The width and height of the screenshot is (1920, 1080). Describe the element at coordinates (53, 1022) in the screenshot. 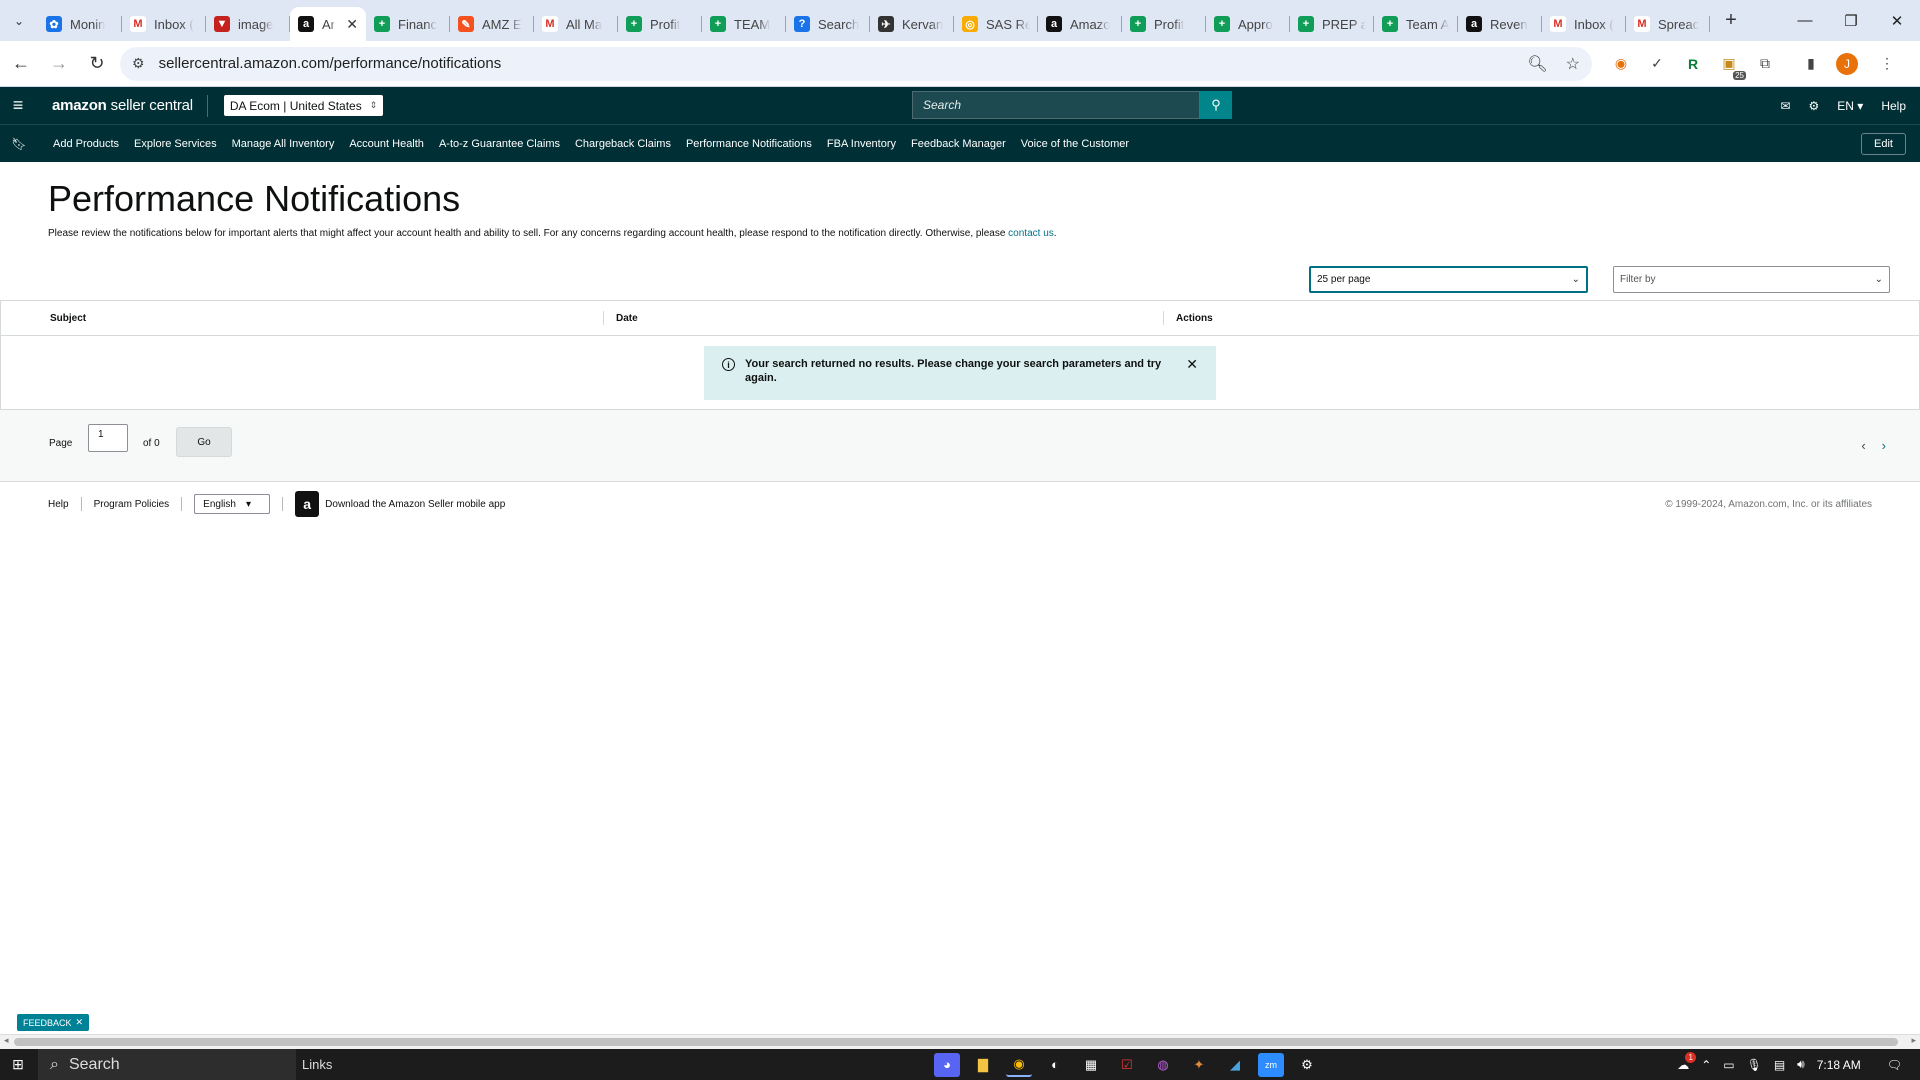

I see `feedback-button: FEEDBACK ✕` at that location.